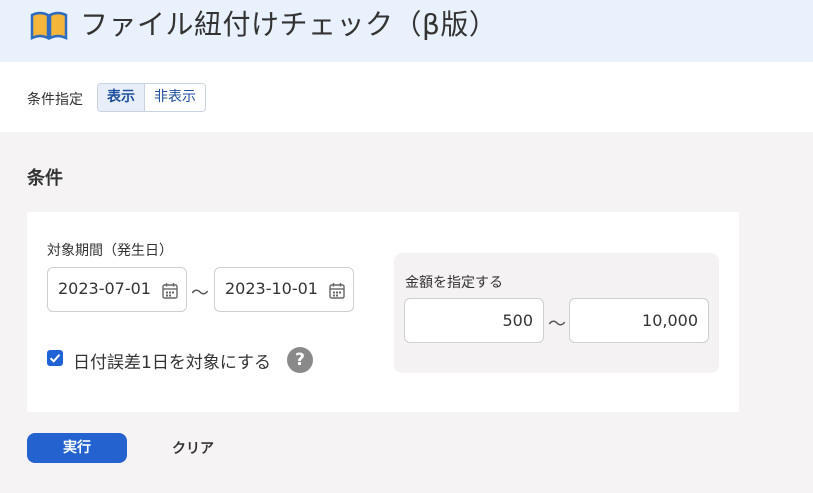 The height and width of the screenshot is (493, 813). I want to click on amount-max-value: 10,000, so click(670, 320).